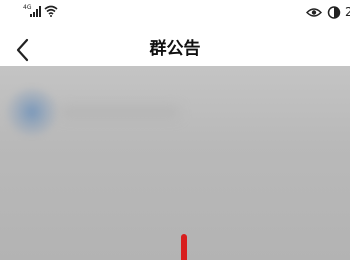  What do you see at coordinates (334, 12) in the screenshot?
I see `battery-icon` at bounding box center [334, 12].